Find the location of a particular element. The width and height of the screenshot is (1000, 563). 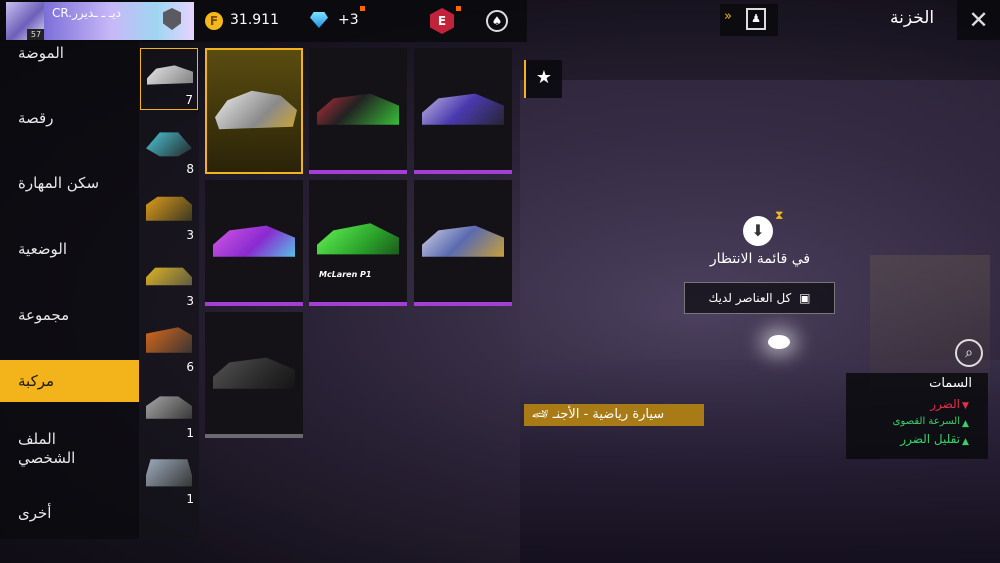

sidebar-item-profile: الملف الشخصي is located at coordinates (69, 450).